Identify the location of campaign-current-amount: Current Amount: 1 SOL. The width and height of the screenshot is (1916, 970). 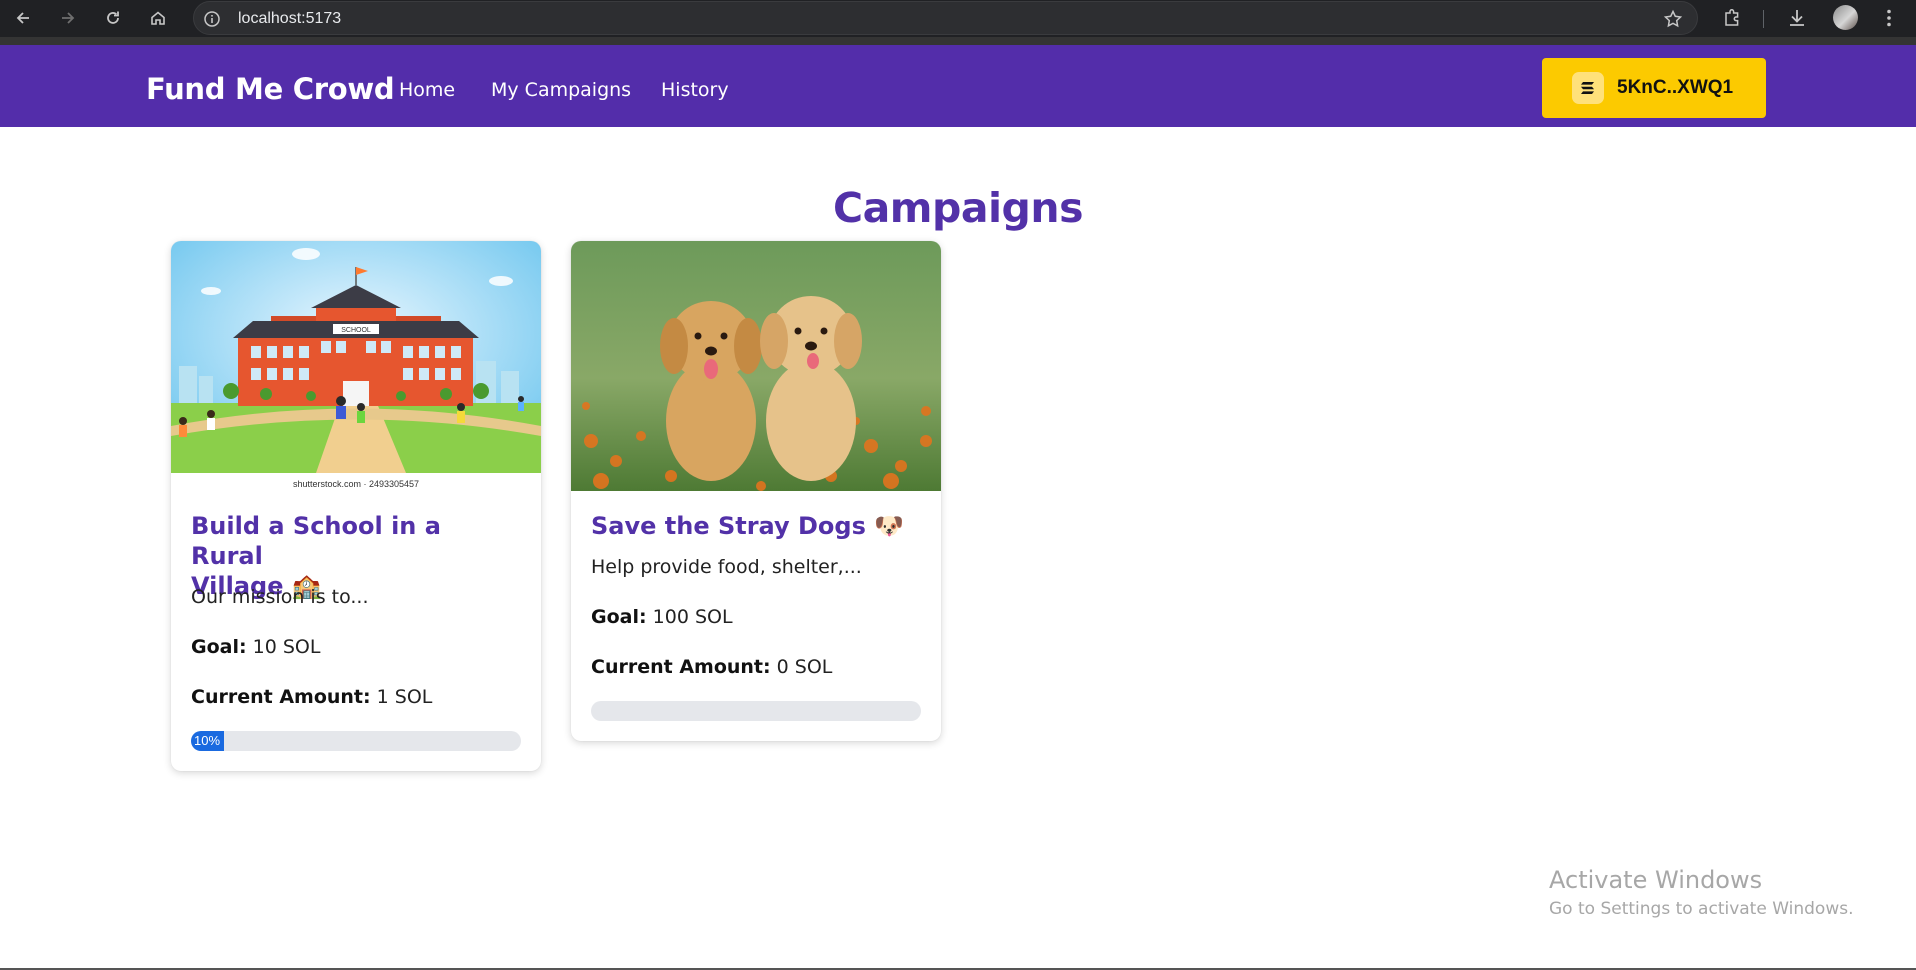
(311, 697).